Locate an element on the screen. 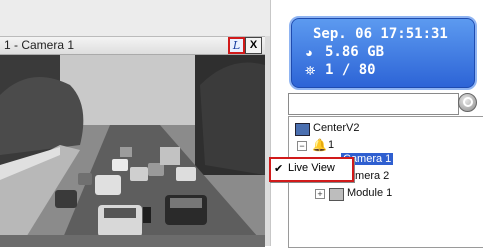 This screenshot has height=248, width=483. view-mode-button: L is located at coordinates (236, 45).